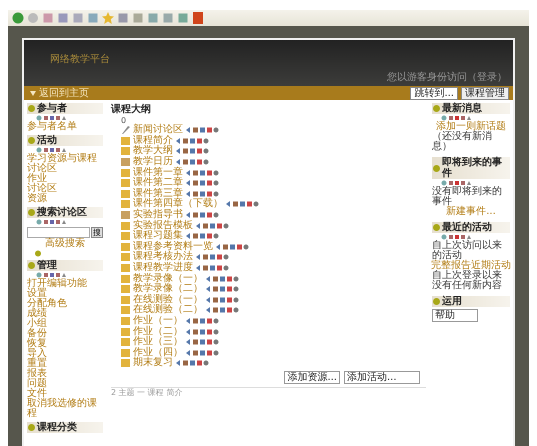  What do you see at coordinates (168, 289) in the screenshot?
I see `resource-link: 教学录像（二）` at bounding box center [168, 289].